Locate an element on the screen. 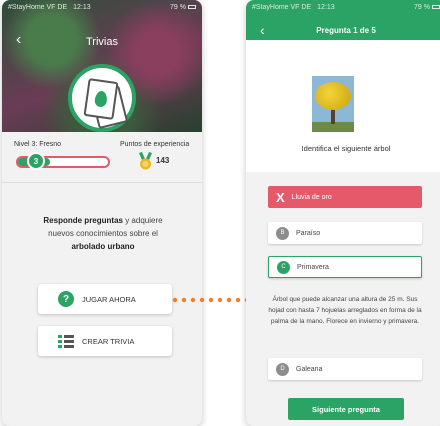  option-letter: B is located at coordinates (282, 233).